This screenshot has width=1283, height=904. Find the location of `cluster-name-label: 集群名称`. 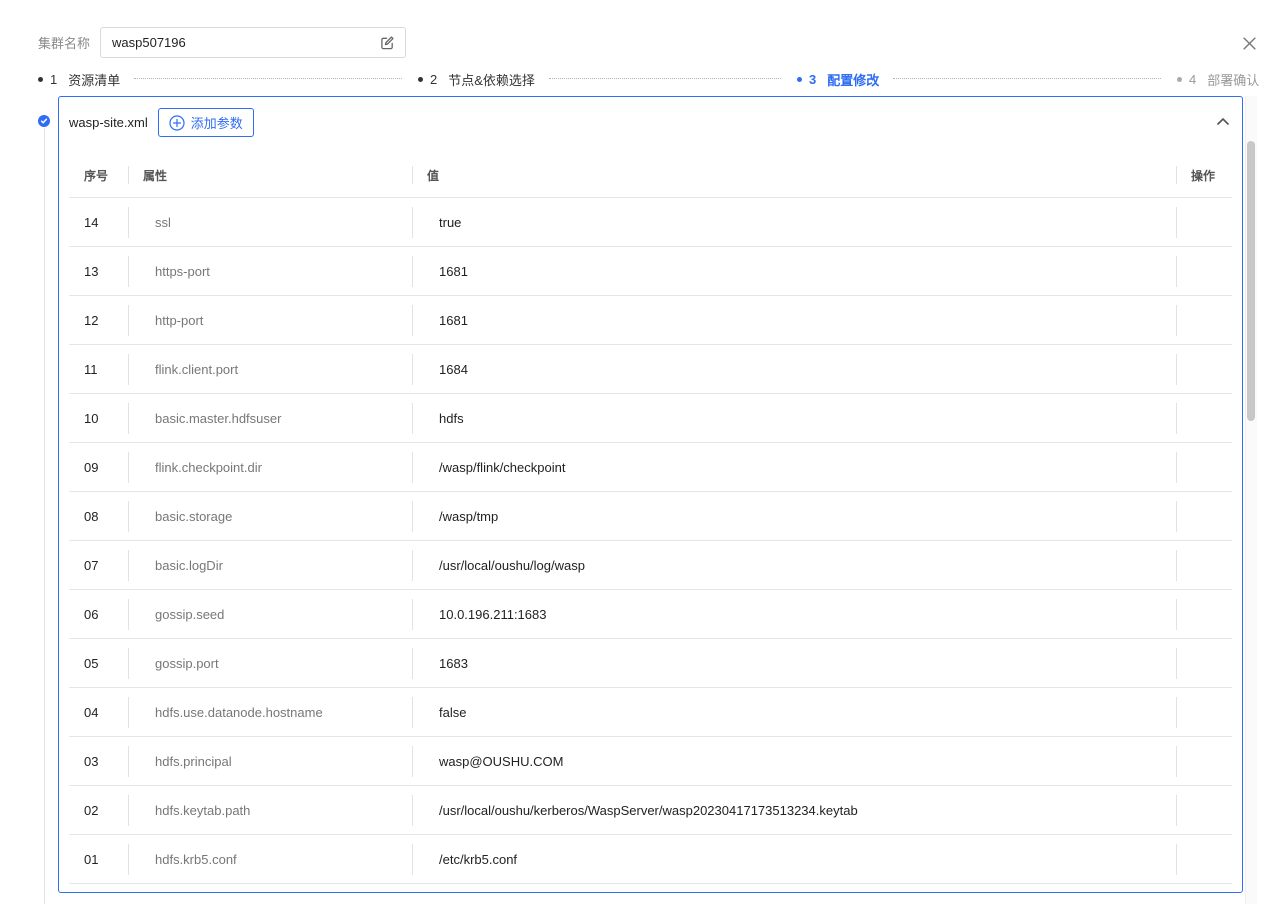

cluster-name-label: 集群名称 is located at coordinates (64, 43).